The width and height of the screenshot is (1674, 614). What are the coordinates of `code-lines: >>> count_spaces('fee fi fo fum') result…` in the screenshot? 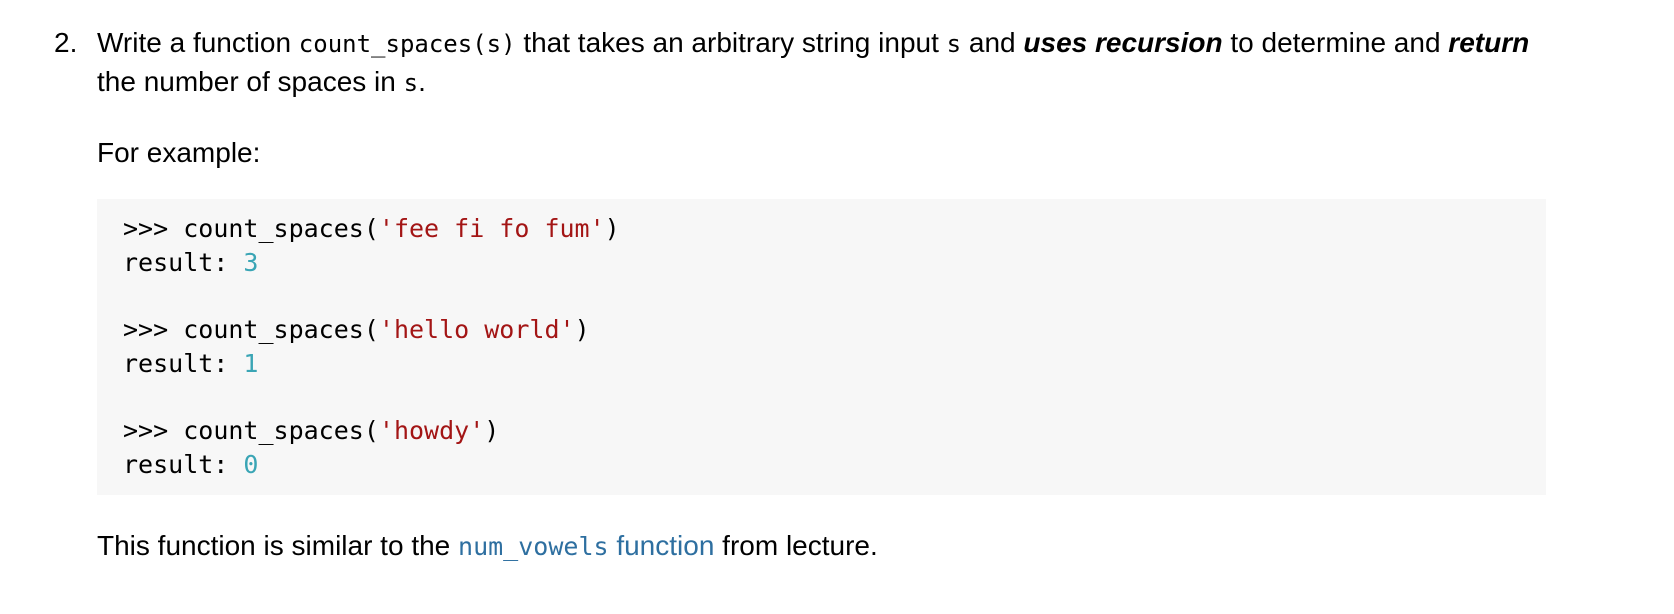 It's located at (371, 347).